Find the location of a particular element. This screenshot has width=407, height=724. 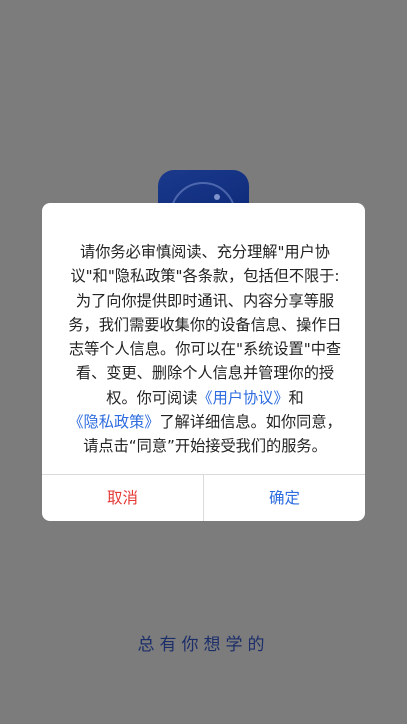

splash-slogan: 总有你想学的 is located at coordinates (203, 645).